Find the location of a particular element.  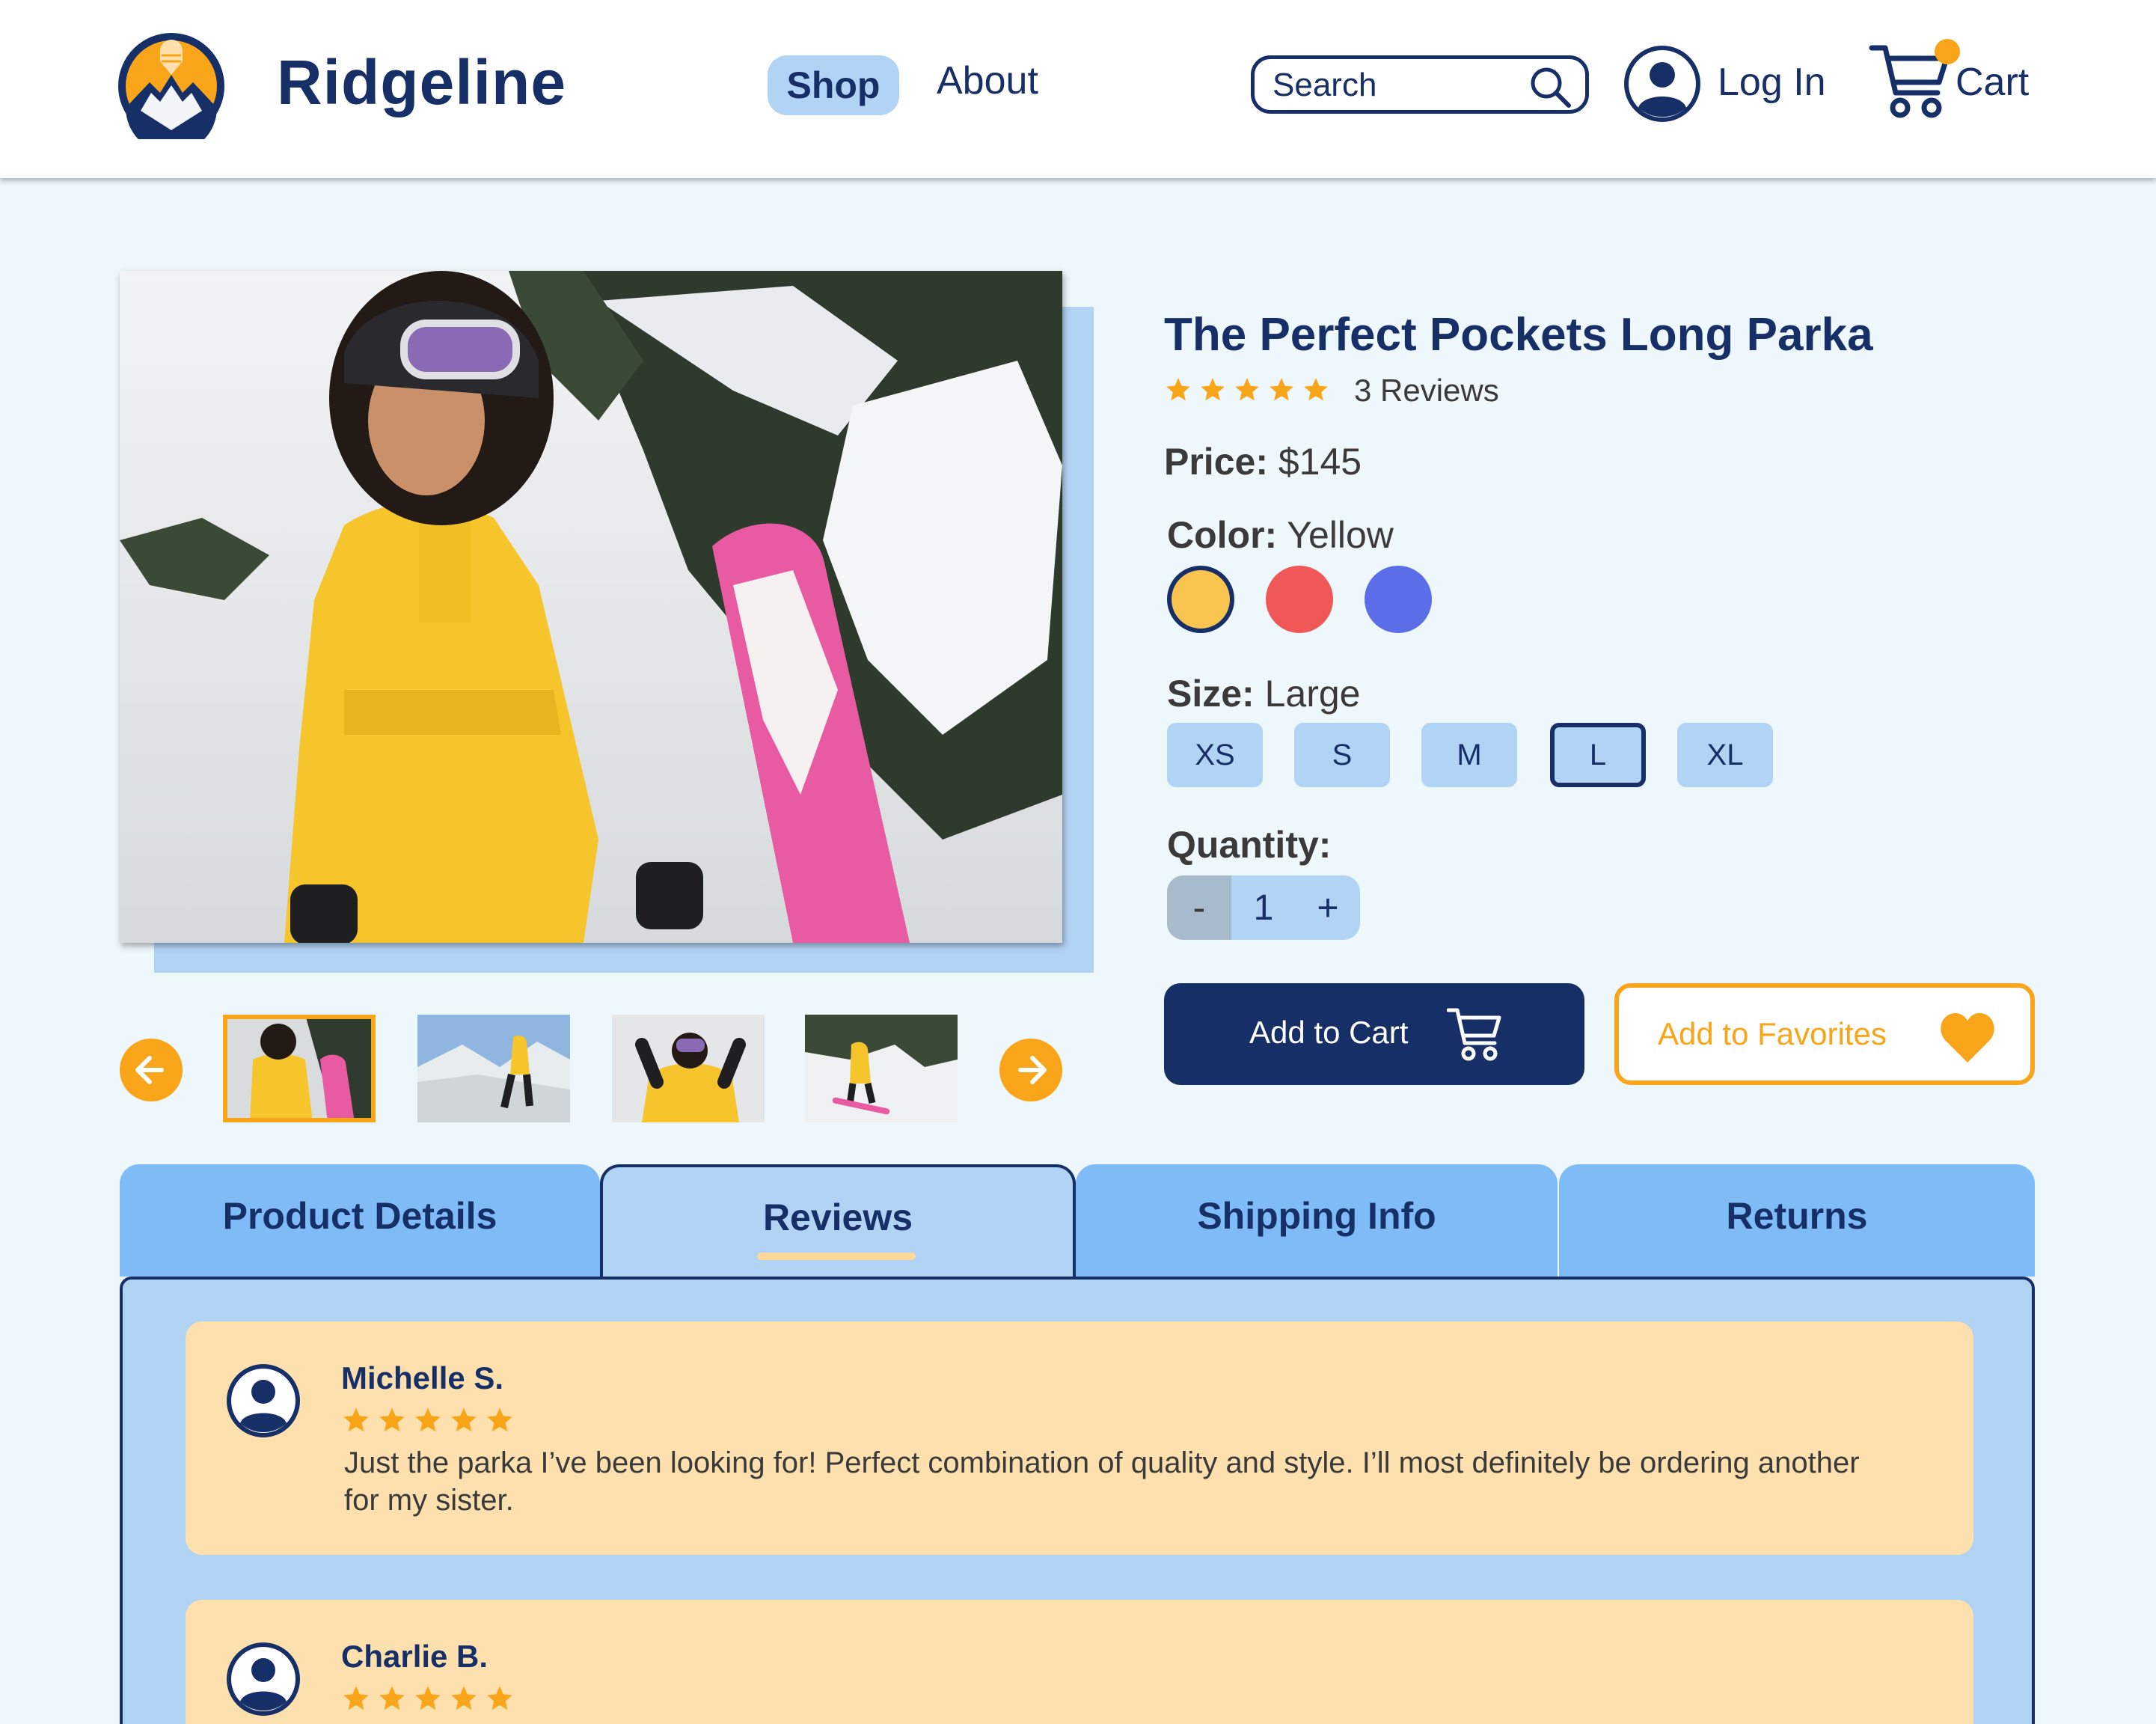

review-card: Charlie B. is located at coordinates (1079, 1662).